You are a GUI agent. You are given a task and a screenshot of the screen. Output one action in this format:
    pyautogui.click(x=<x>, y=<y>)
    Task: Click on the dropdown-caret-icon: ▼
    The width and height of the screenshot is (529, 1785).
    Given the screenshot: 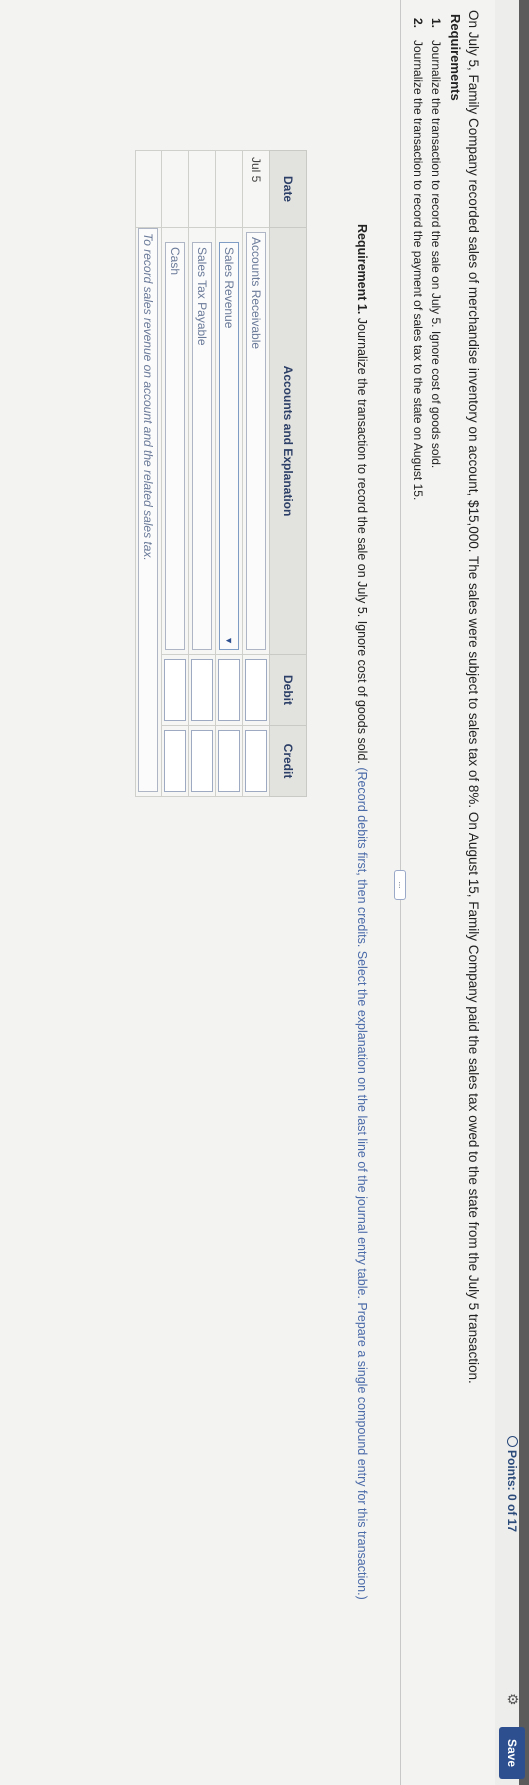 What is the action you would take?
    pyautogui.click(x=229, y=640)
    